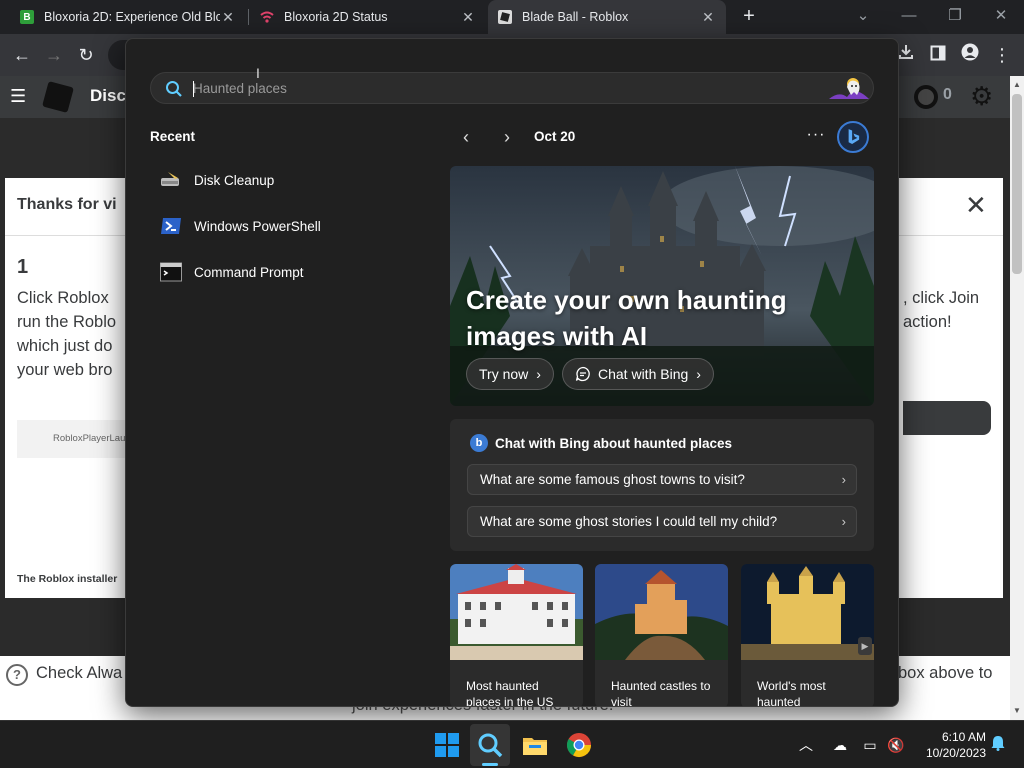  Describe the element at coordinates (74, 439) in the screenshot. I see `installer-file-chip: RobloxPlayerLau` at that location.